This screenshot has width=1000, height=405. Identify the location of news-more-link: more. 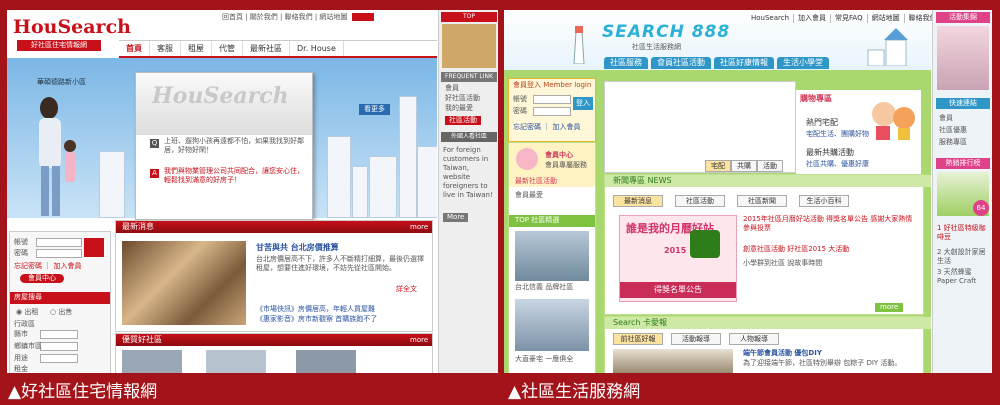
(419, 227).